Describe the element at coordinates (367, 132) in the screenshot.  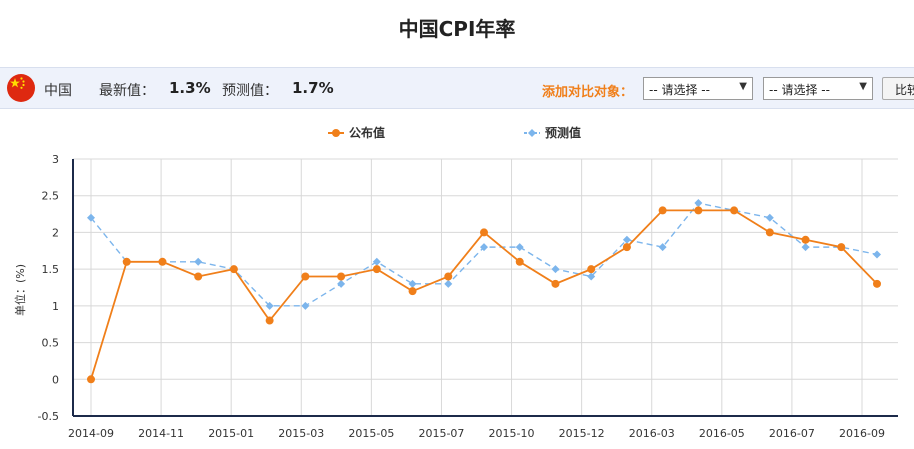
I see `legend-label: 公布值` at that location.